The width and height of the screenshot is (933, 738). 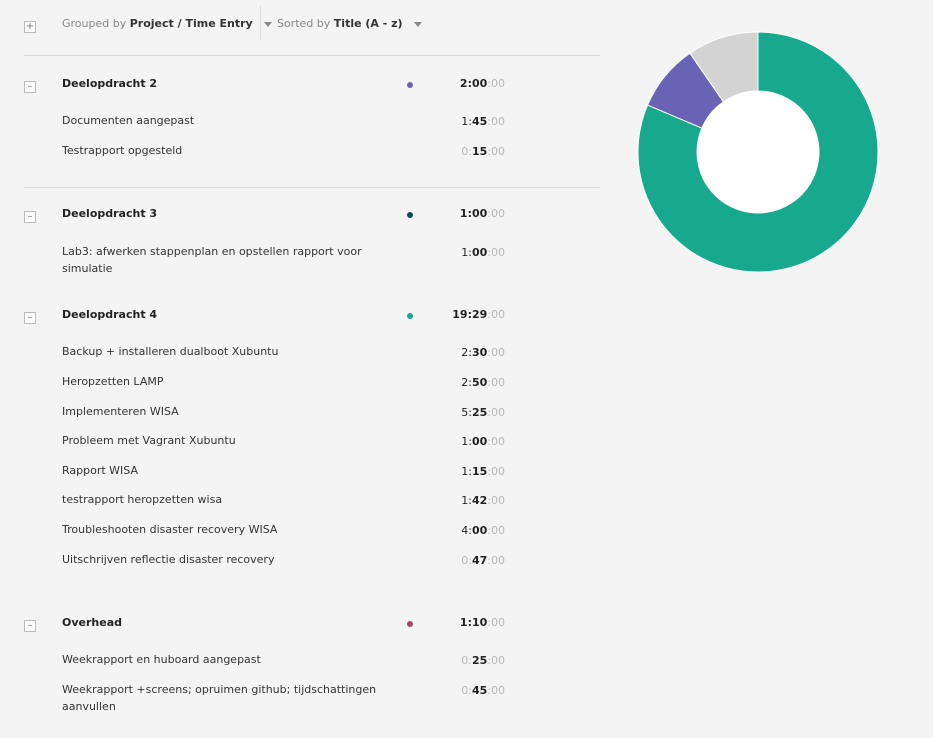 What do you see at coordinates (237, 470) in the screenshot?
I see `time-entry-title: Rapport WISA` at bounding box center [237, 470].